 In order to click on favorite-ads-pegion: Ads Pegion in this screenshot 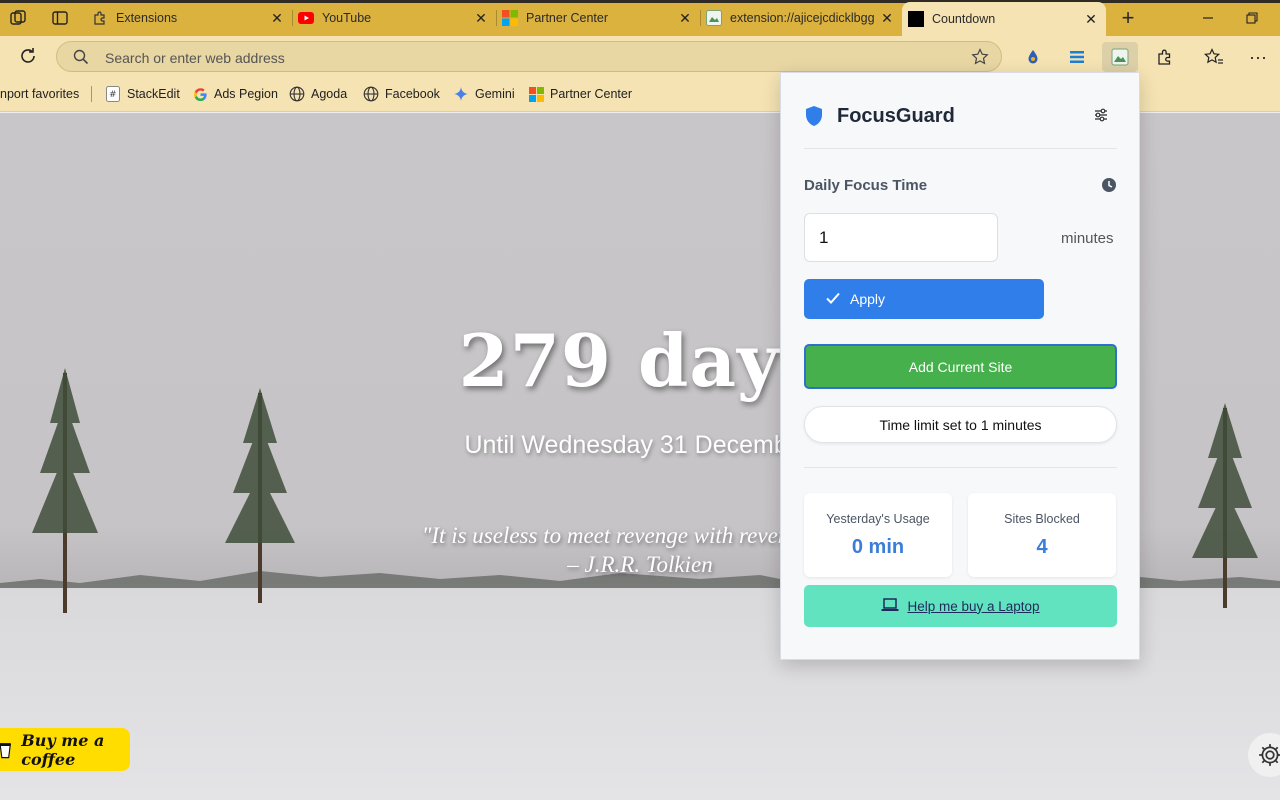, I will do `click(235, 94)`.